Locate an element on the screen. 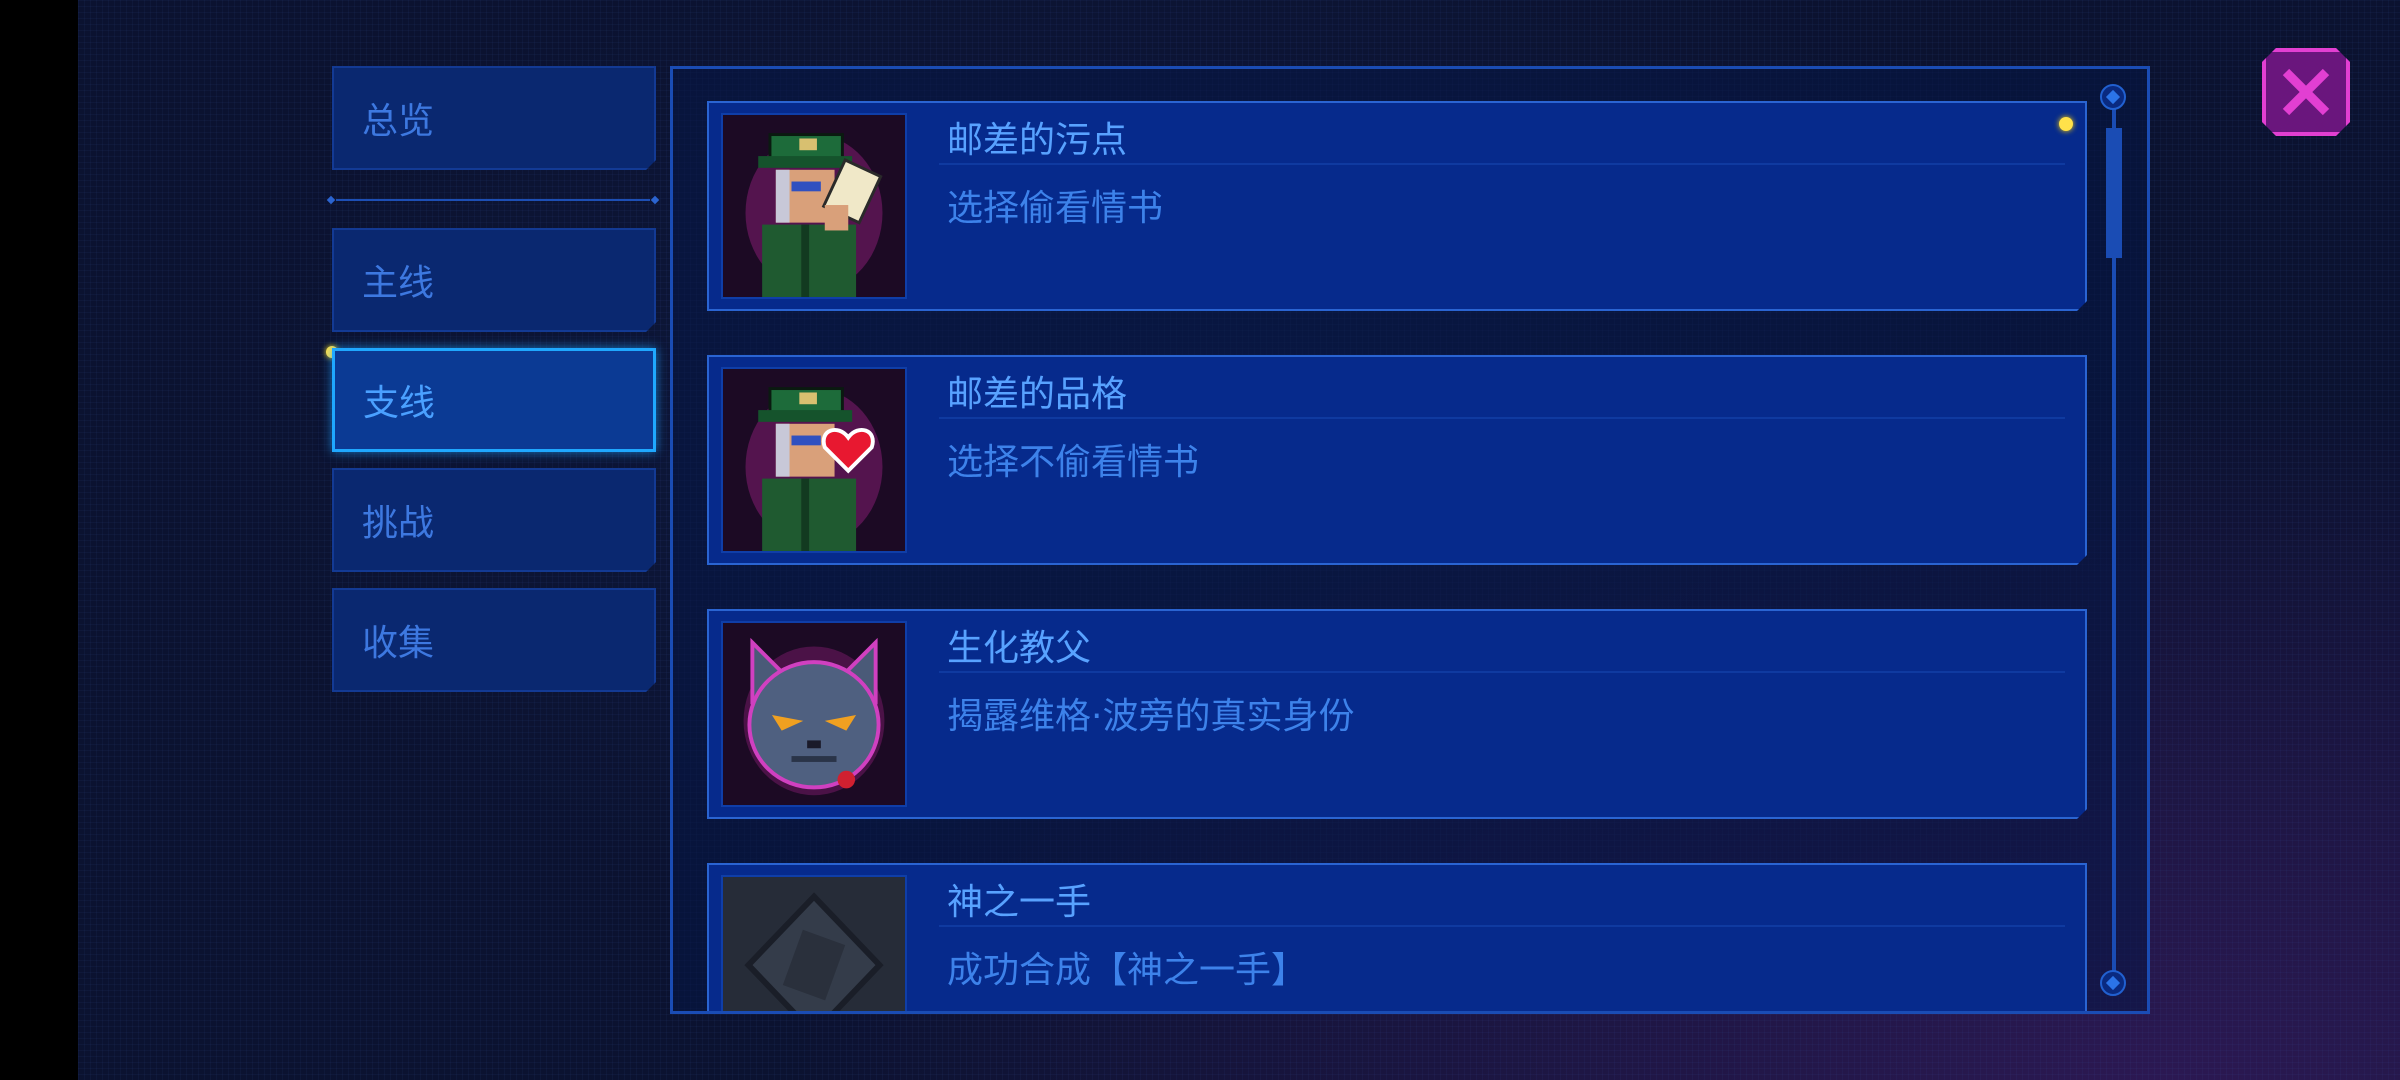 This screenshot has height=1080, width=2400. close-icon is located at coordinates (2306, 92).